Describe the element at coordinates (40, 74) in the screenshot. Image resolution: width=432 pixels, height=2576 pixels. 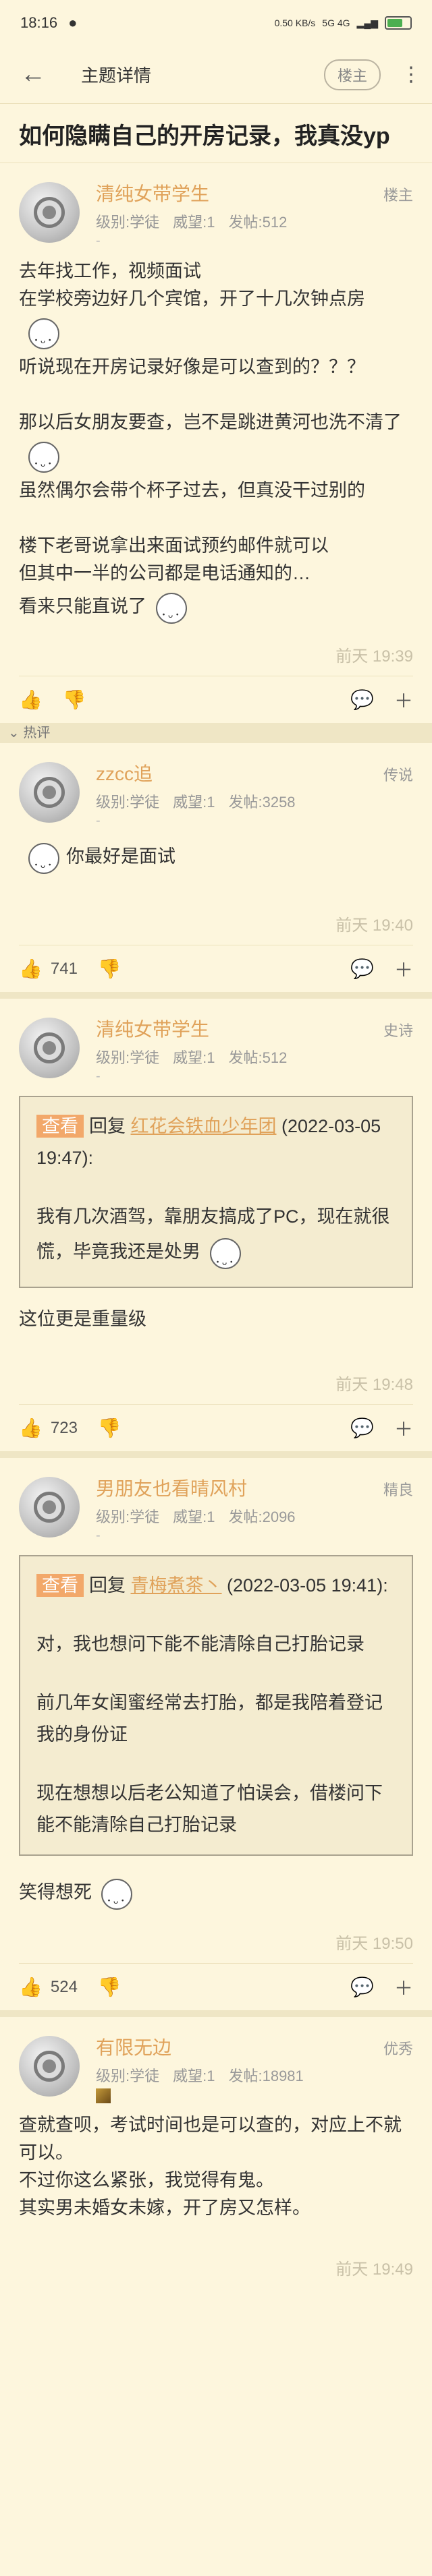
I see `back-arrow-icon: ←` at that location.